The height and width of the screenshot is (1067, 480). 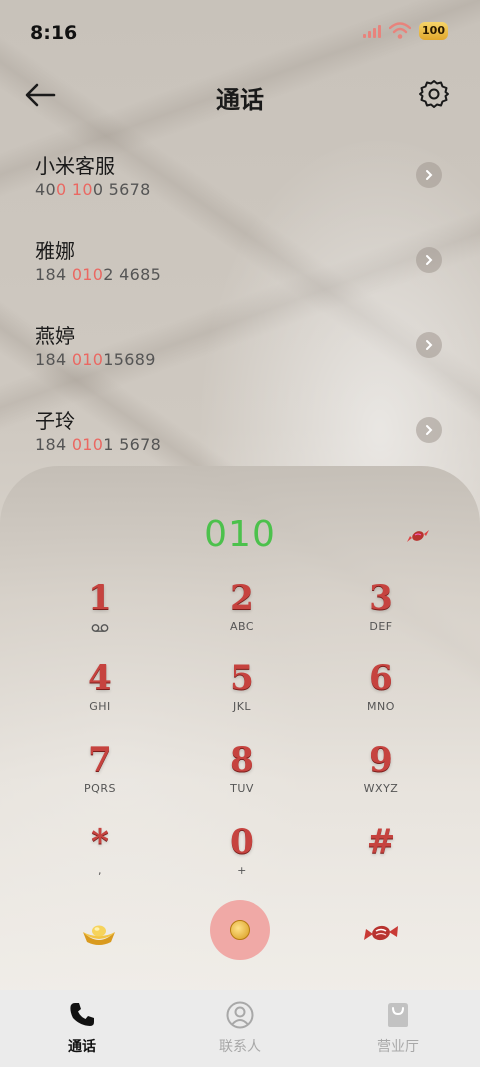 What do you see at coordinates (240, 100) in the screenshot?
I see `page-title: 通话` at bounding box center [240, 100].